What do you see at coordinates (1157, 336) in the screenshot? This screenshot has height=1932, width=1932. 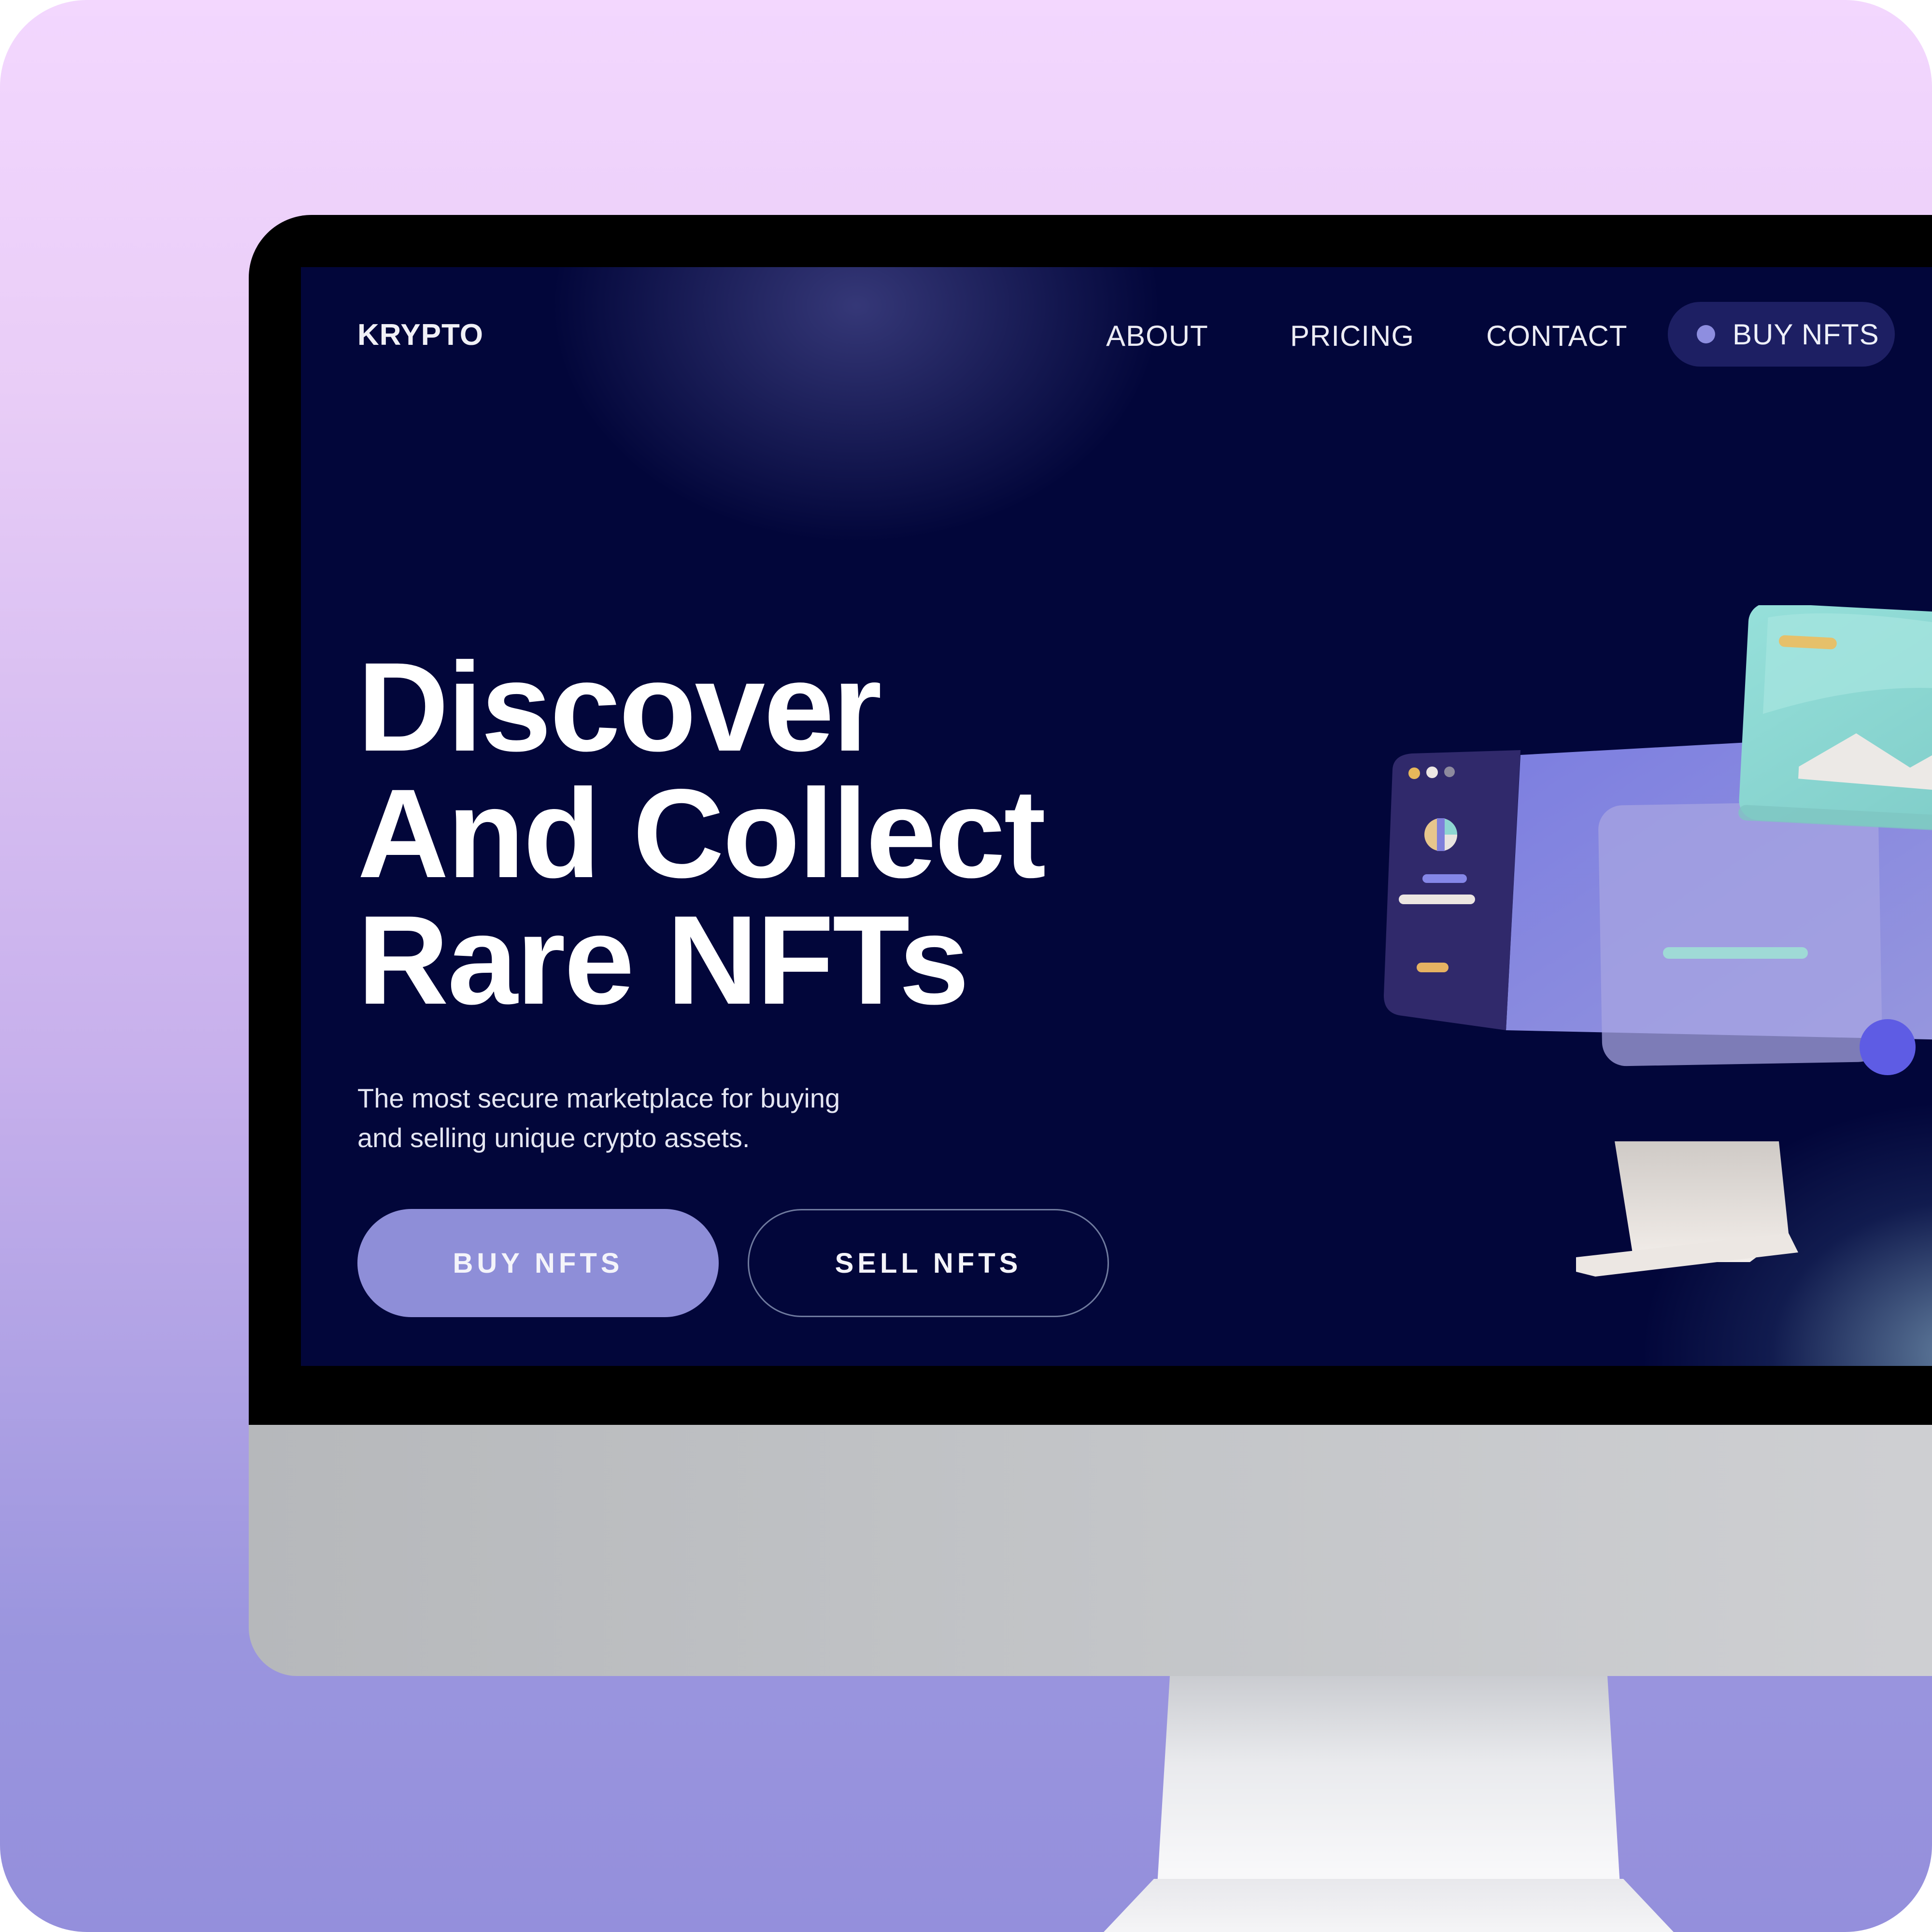 I see `nav-link-about: ABOUT` at bounding box center [1157, 336].